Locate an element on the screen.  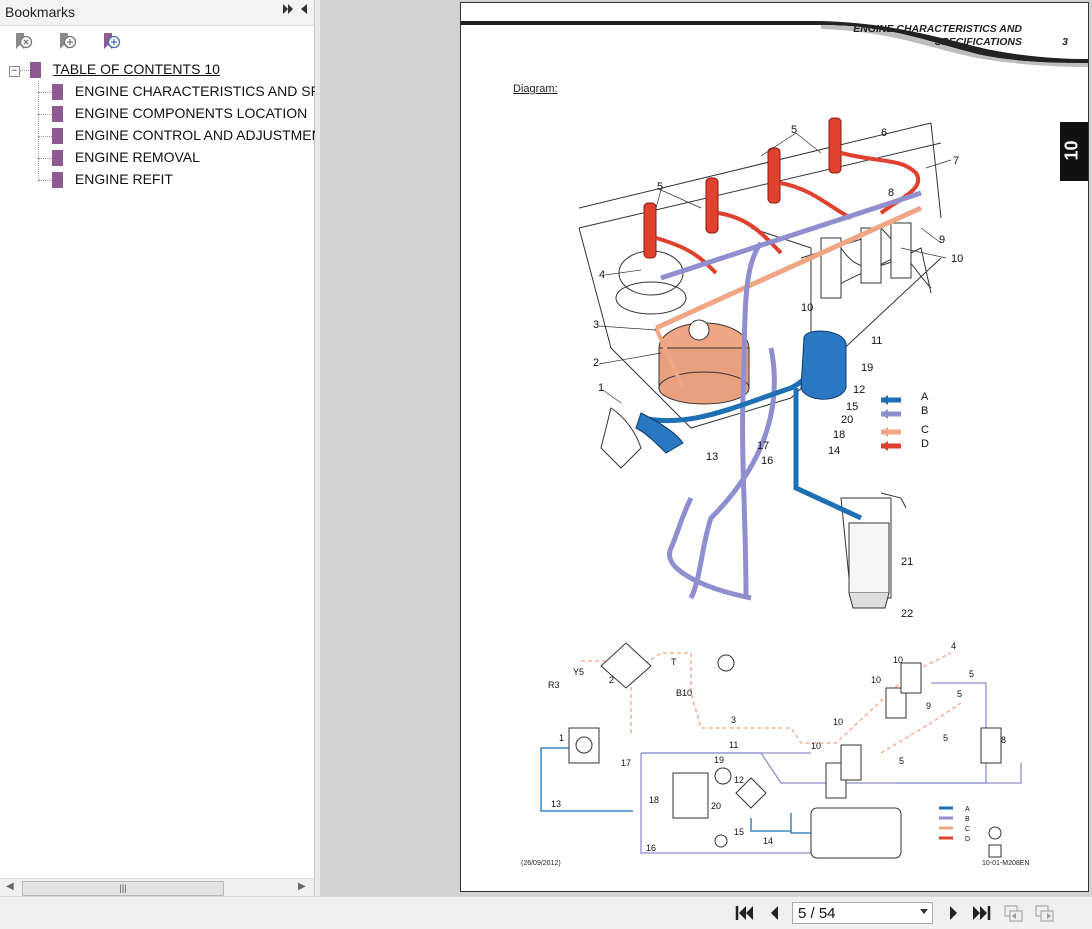
previous-view-icon is located at coordinates (1013, 913).